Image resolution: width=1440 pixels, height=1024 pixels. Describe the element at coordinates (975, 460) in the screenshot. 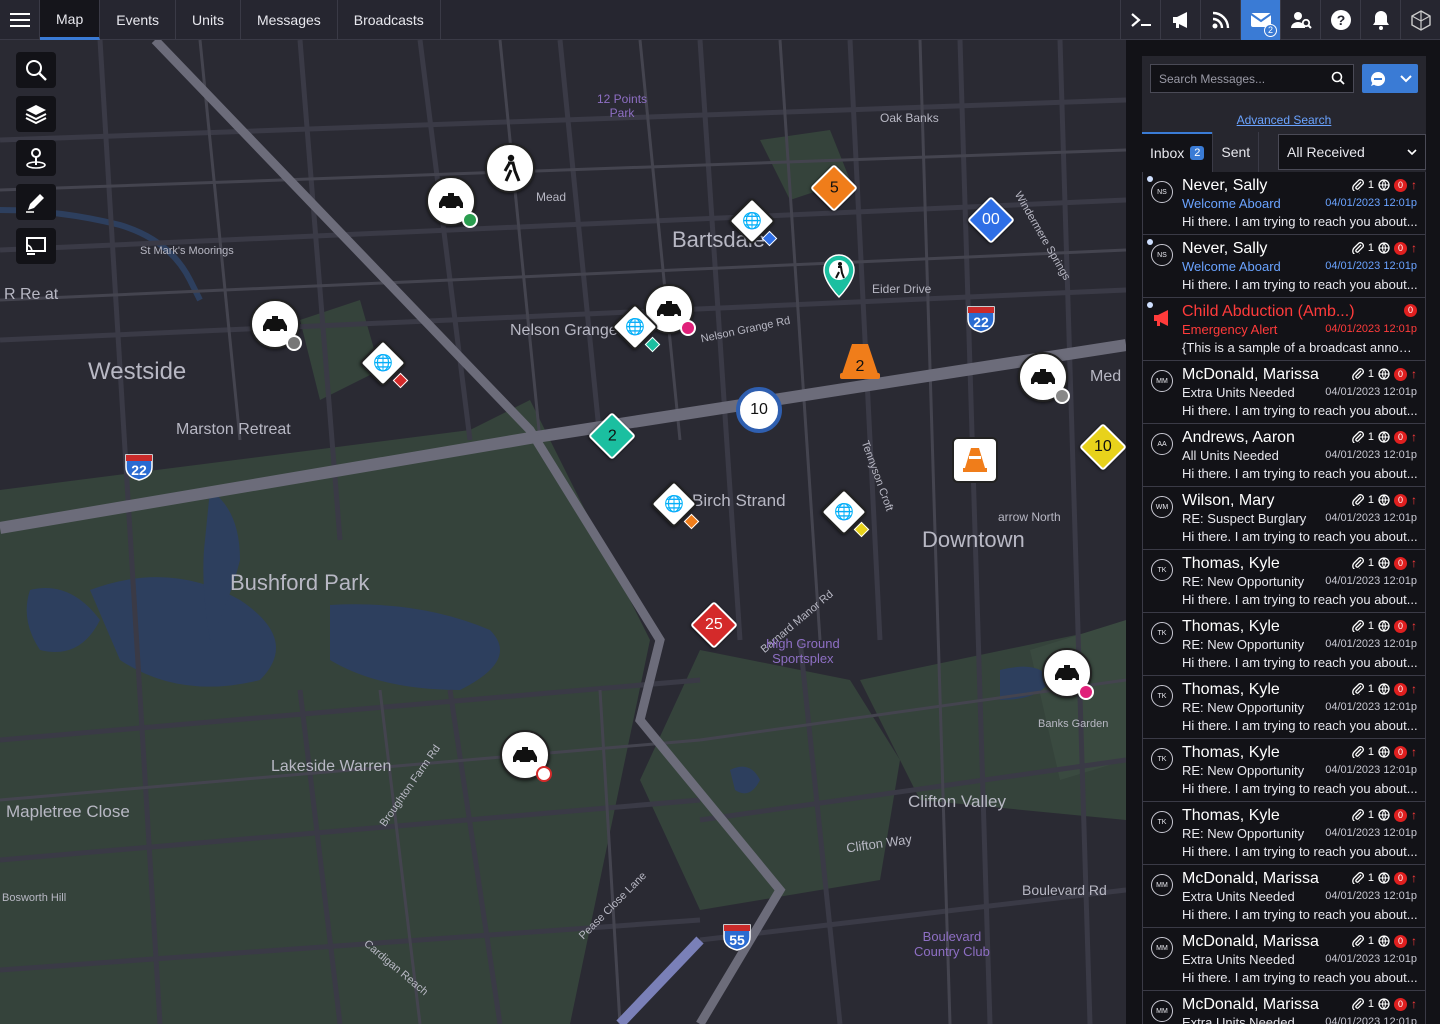

I see `traffic-cone-icon` at that location.